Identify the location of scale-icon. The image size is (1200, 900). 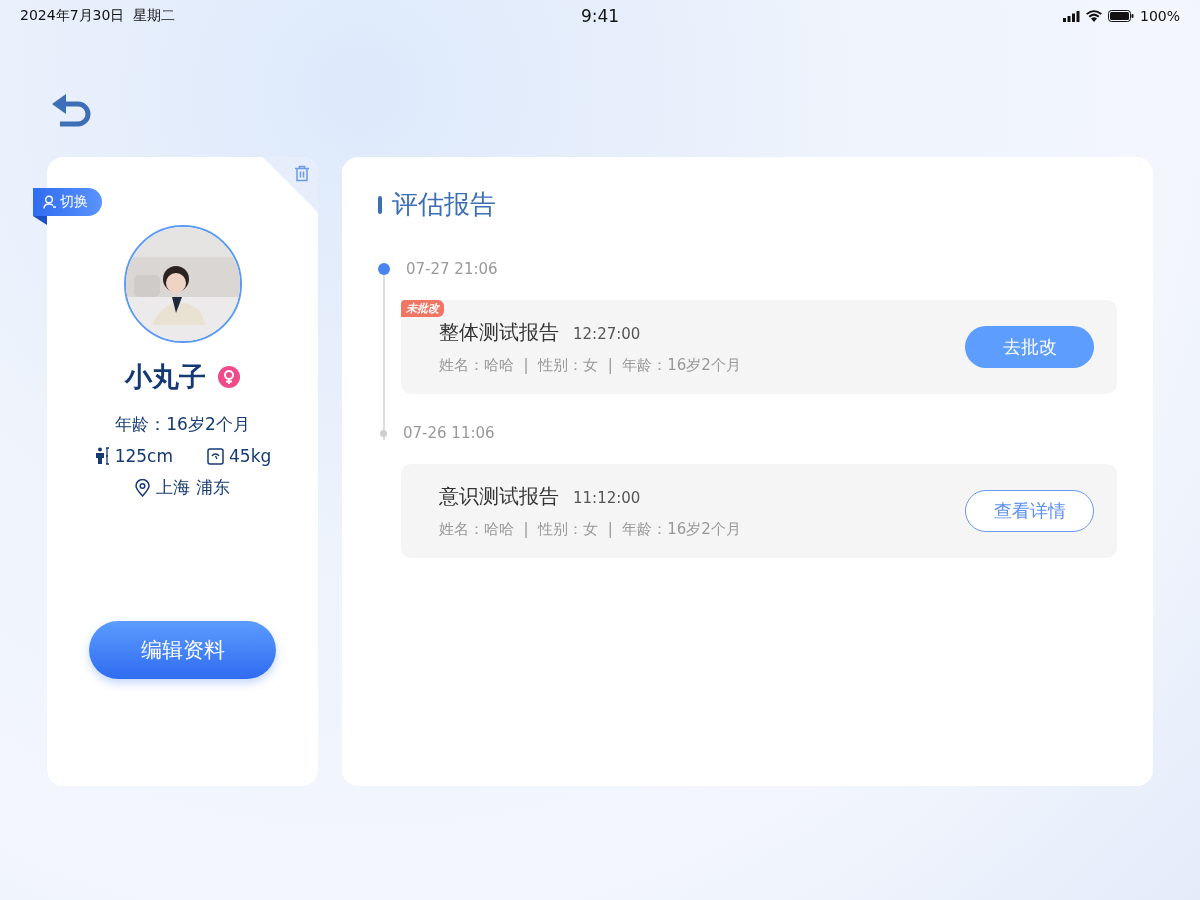
(216, 456).